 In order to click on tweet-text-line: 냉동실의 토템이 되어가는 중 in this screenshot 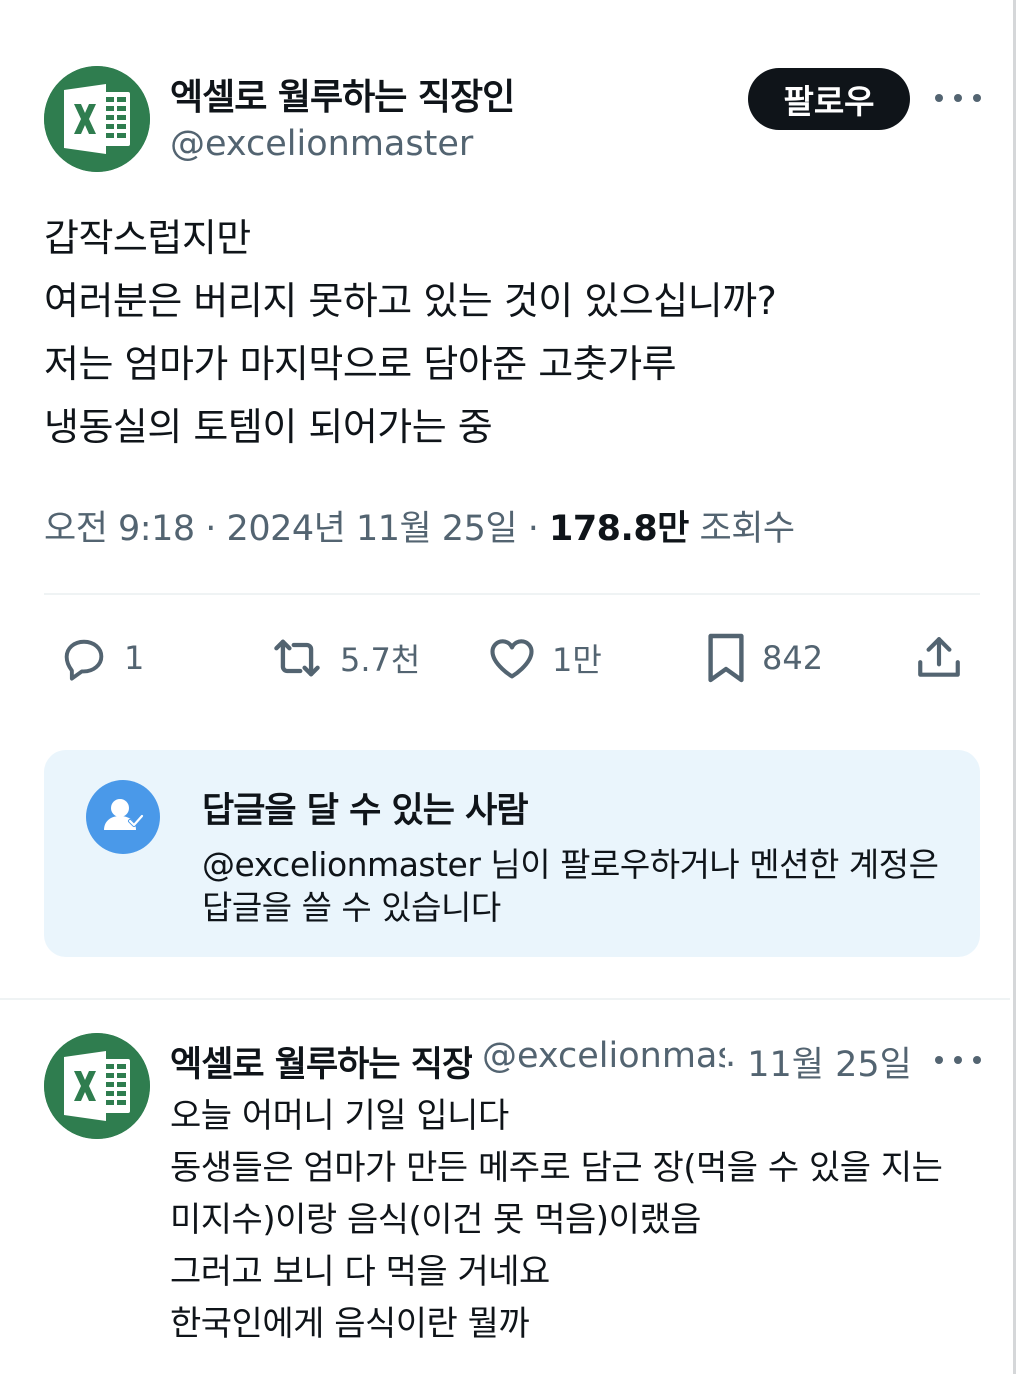, I will do `click(268, 427)`.